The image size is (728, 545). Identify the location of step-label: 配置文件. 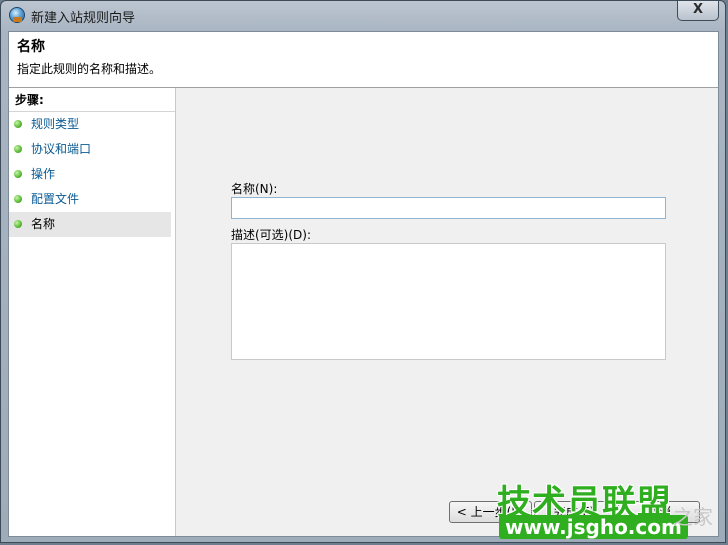
(55, 199).